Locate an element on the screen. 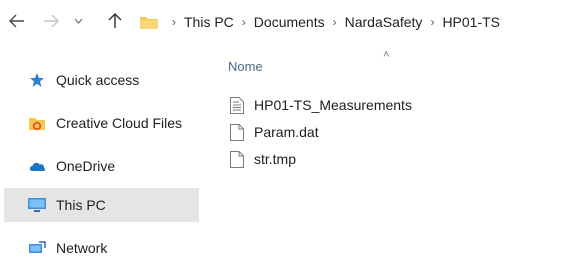 The height and width of the screenshot is (278, 588). up-arrow-icon is located at coordinates (115, 20).